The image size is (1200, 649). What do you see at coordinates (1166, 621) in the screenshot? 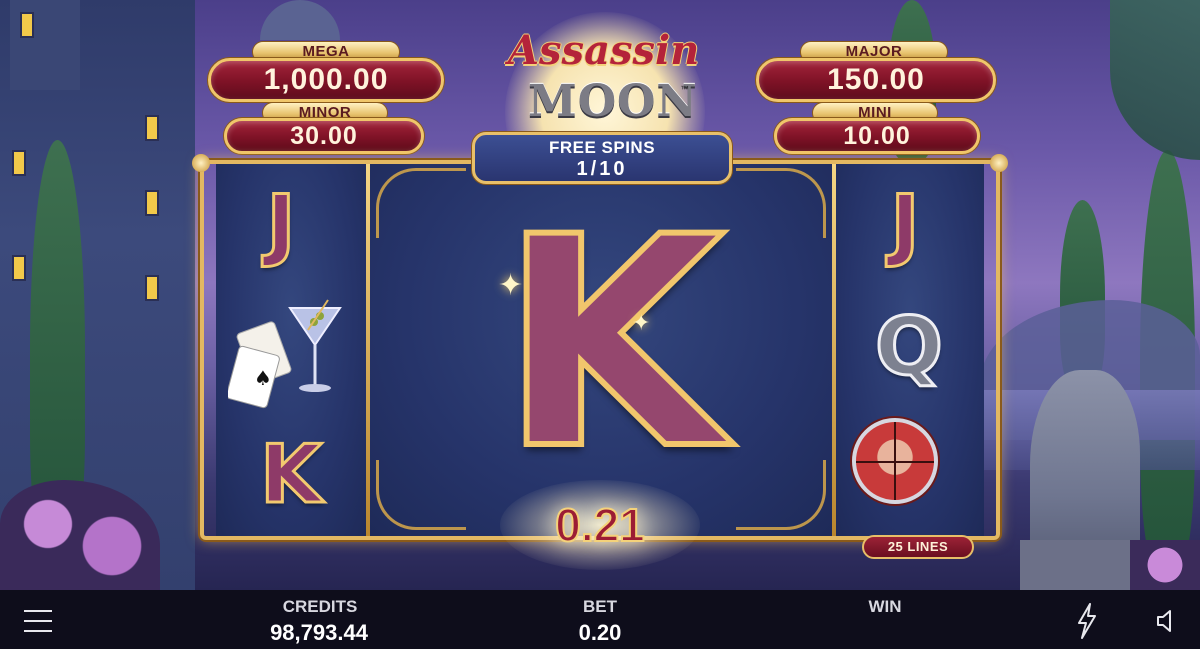
I see `sound-icon` at bounding box center [1166, 621].